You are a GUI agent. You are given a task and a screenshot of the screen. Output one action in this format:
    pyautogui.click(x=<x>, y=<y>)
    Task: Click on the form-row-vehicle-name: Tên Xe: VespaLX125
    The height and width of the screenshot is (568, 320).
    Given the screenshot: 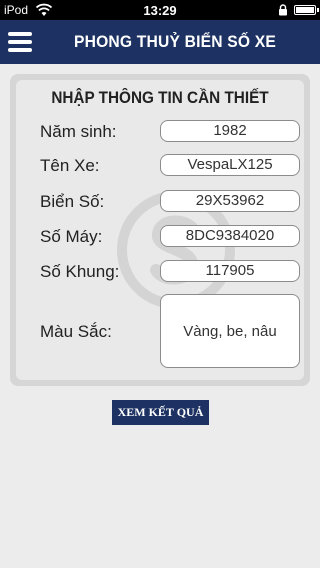 What is the action you would take?
    pyautogui.click(x=160, y=166)
    